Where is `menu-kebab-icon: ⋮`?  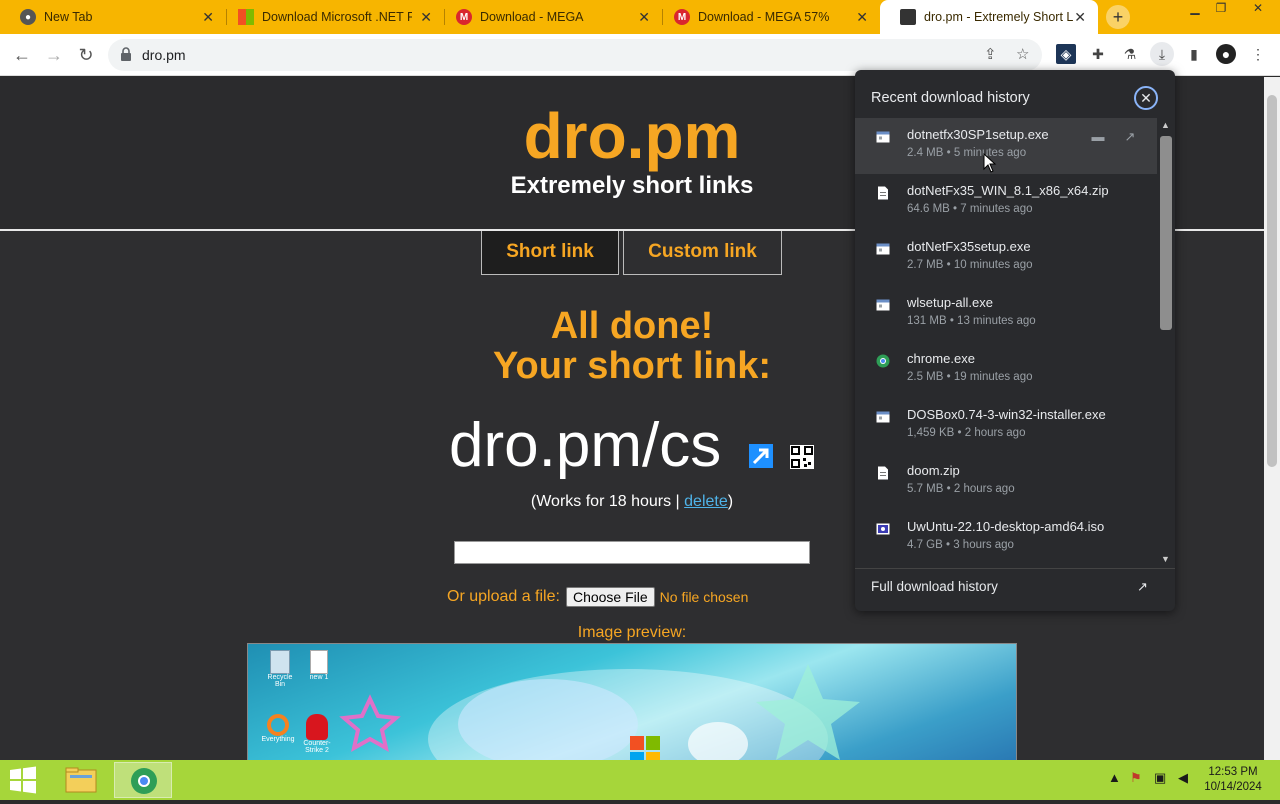
menu-kebab-icon: ⋮ is located at coordinates (1258, 54).